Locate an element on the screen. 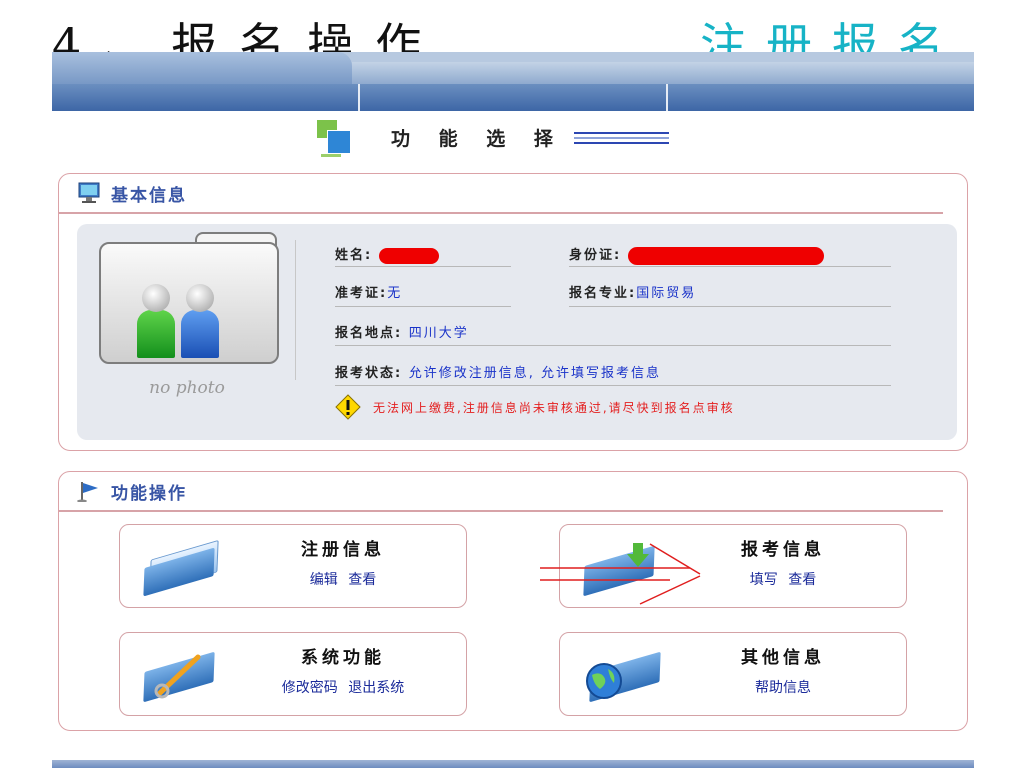 This screenshot has width=1024, height=768. warning-icon is located at coordinates (348, 407).